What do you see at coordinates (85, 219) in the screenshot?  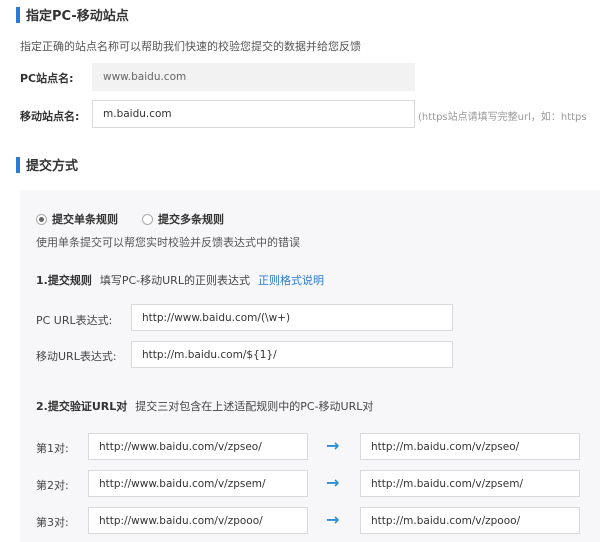 I see `radio-single-label: 提交单条规则` at bounding box center [85, 219].